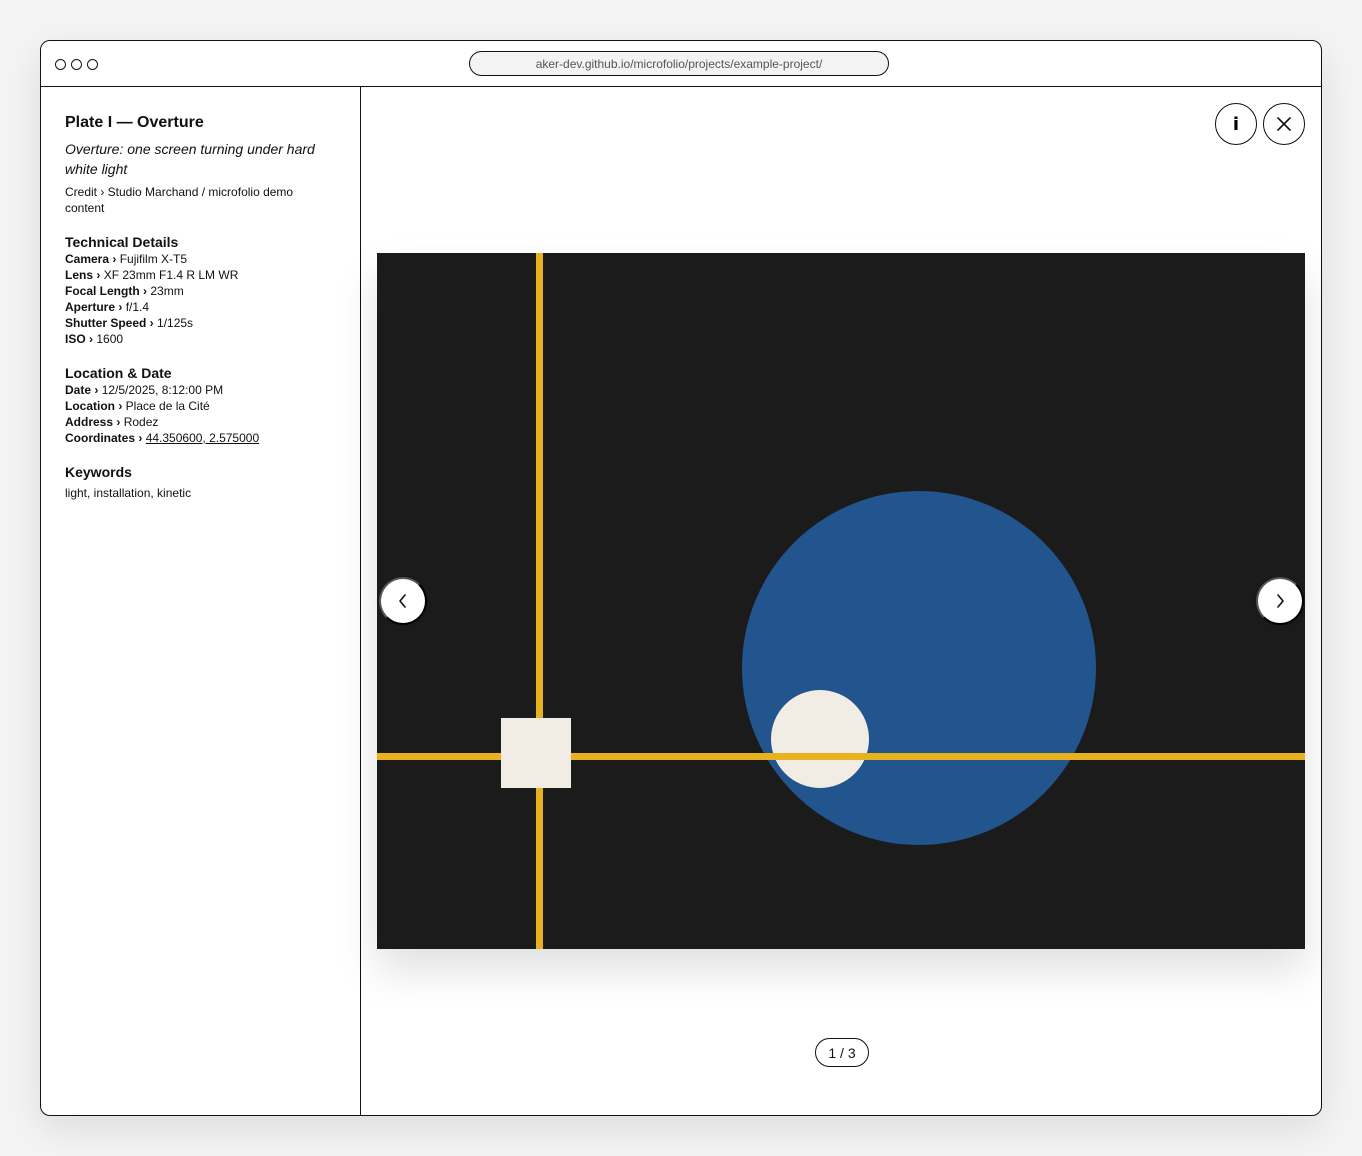 The width and height of the screenshot is (1362, 1156). Describe the element at coordinates (919, 668) in the screenshot. I see `blue-circle` at that location.